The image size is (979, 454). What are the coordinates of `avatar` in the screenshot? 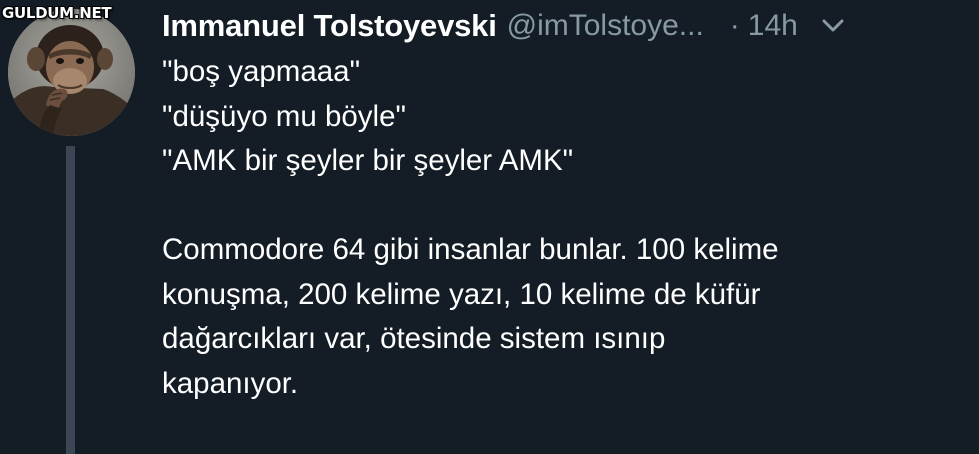 It's located at (71, 72).